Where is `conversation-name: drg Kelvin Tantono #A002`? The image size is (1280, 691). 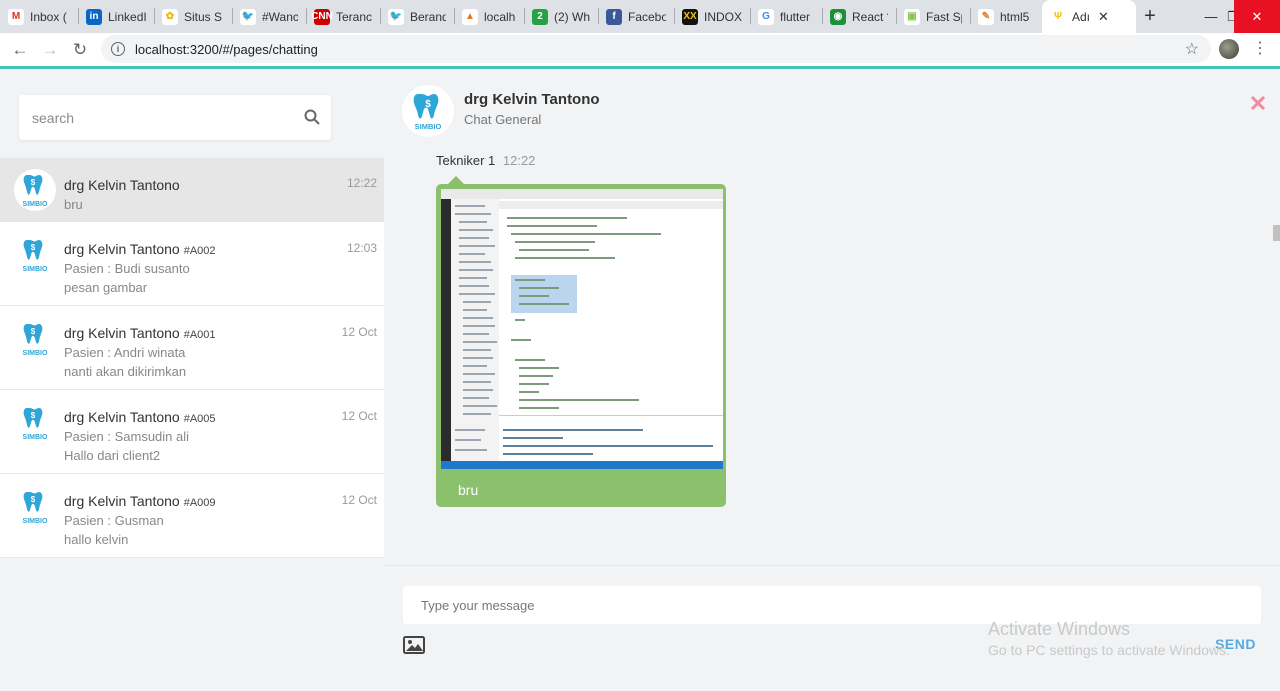 conversation-name: drg Kelvin Tantono #A002 is located at coordinates (140, 249).